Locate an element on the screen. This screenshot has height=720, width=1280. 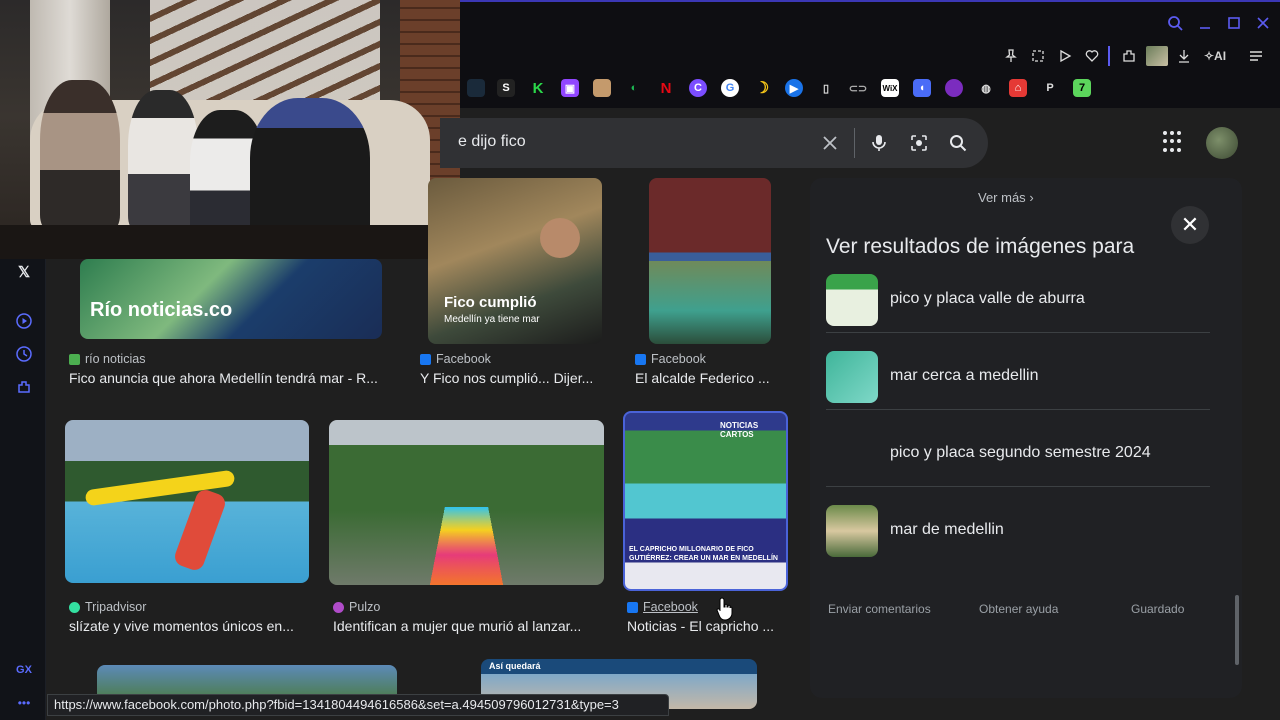
help-link: Obtener ayuda is located at coordinates (1018, 609).